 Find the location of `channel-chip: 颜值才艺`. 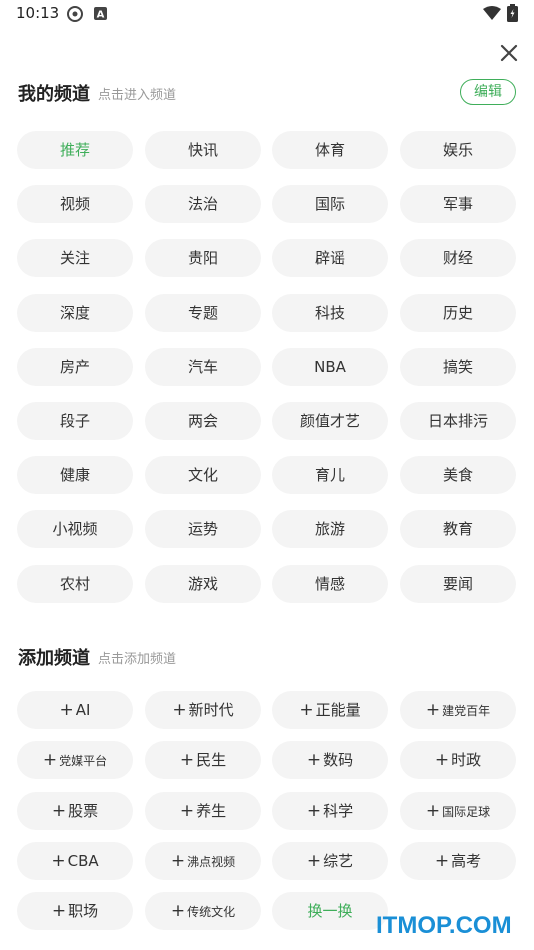

channel-chip: 颜值才艺 is located at coordinates (330, 421).